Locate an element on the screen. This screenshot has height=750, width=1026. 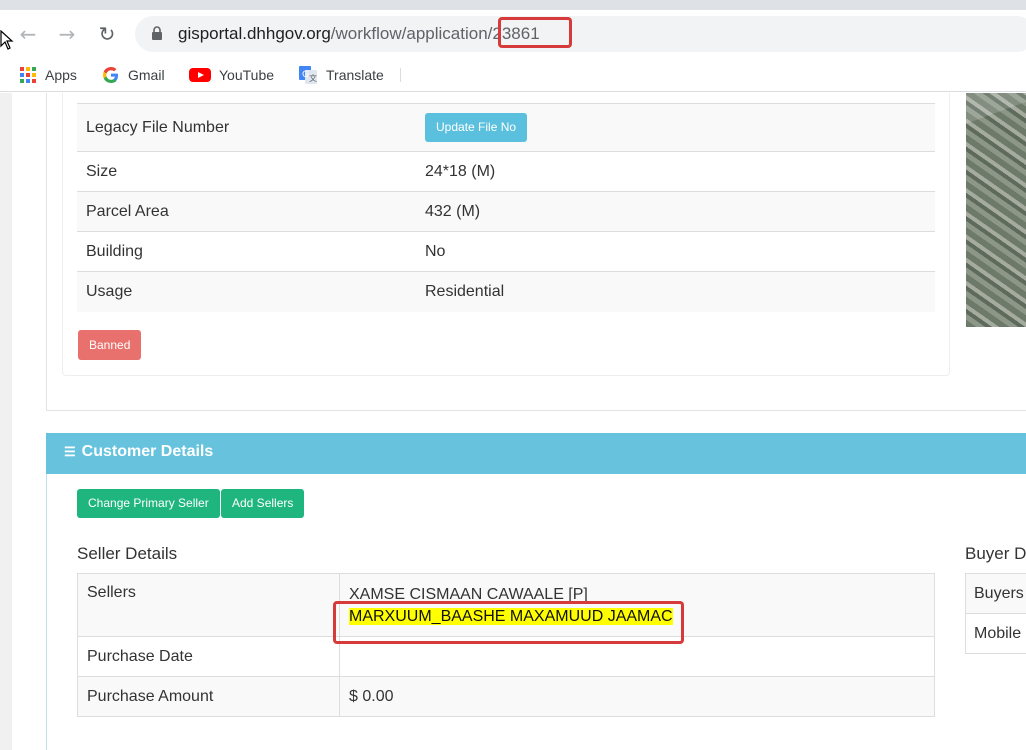
row-value: 432 (M) is located at coordinates (675, 211).